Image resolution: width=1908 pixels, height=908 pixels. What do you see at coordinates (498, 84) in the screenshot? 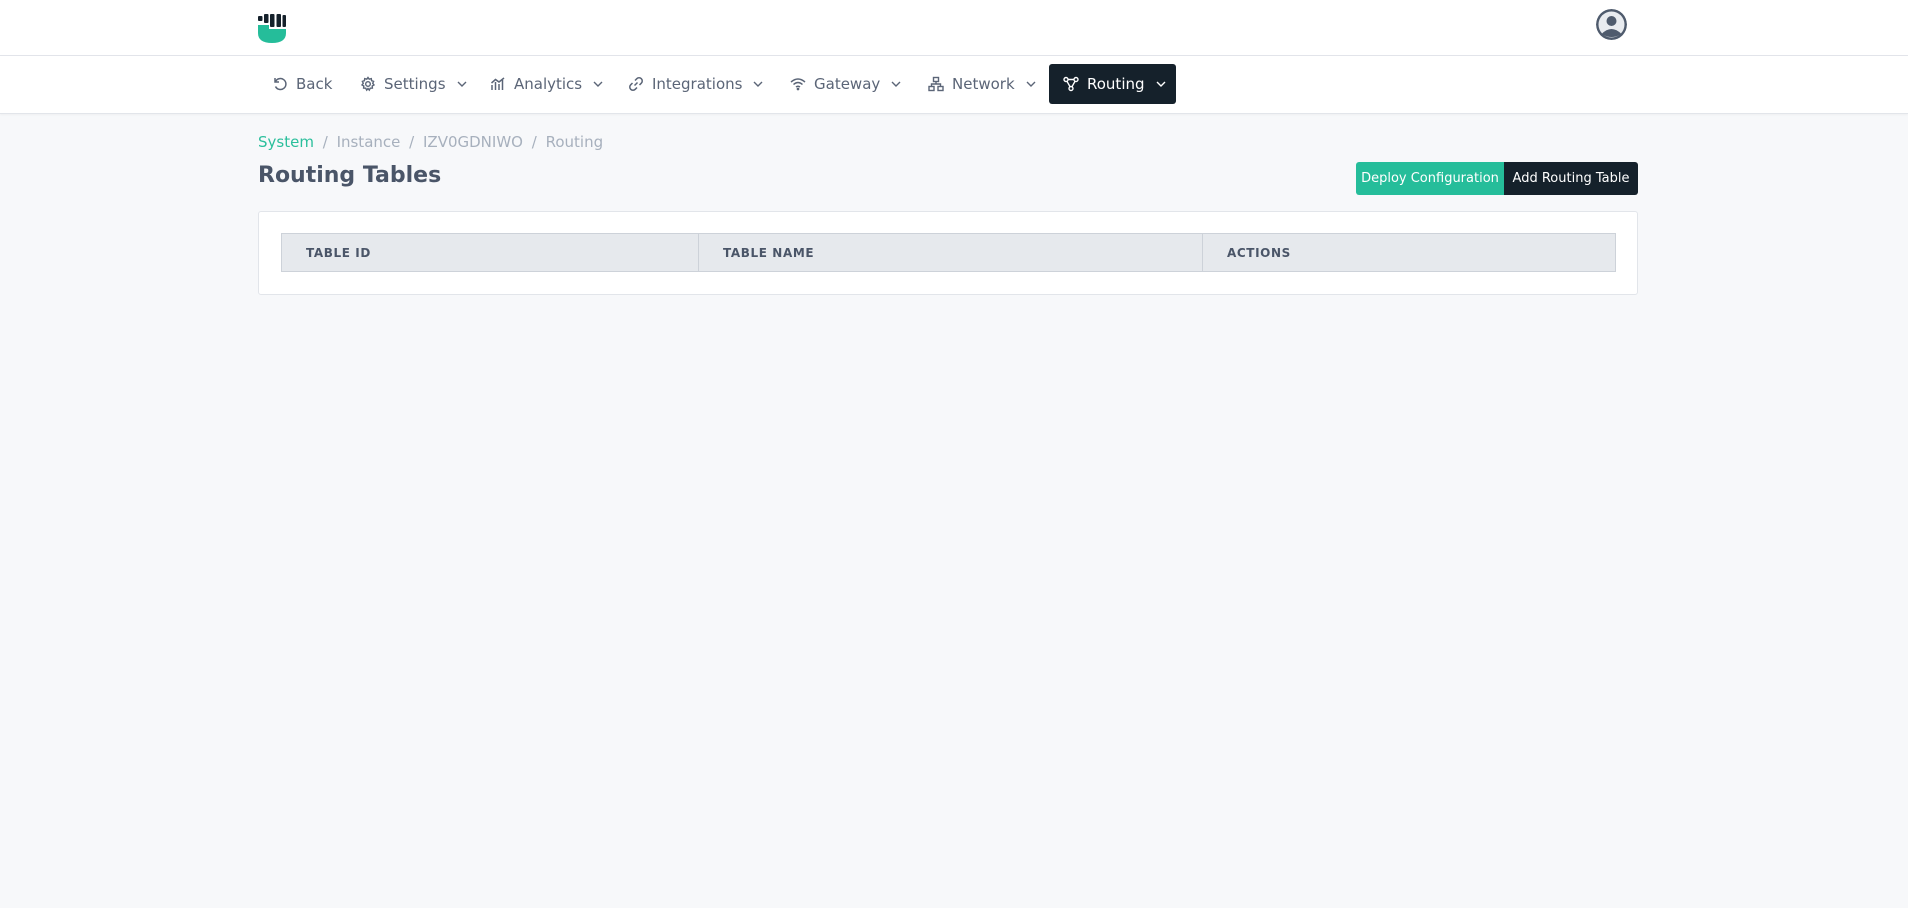
I see `bar-chart-icon` at bounding box center [498, 84].